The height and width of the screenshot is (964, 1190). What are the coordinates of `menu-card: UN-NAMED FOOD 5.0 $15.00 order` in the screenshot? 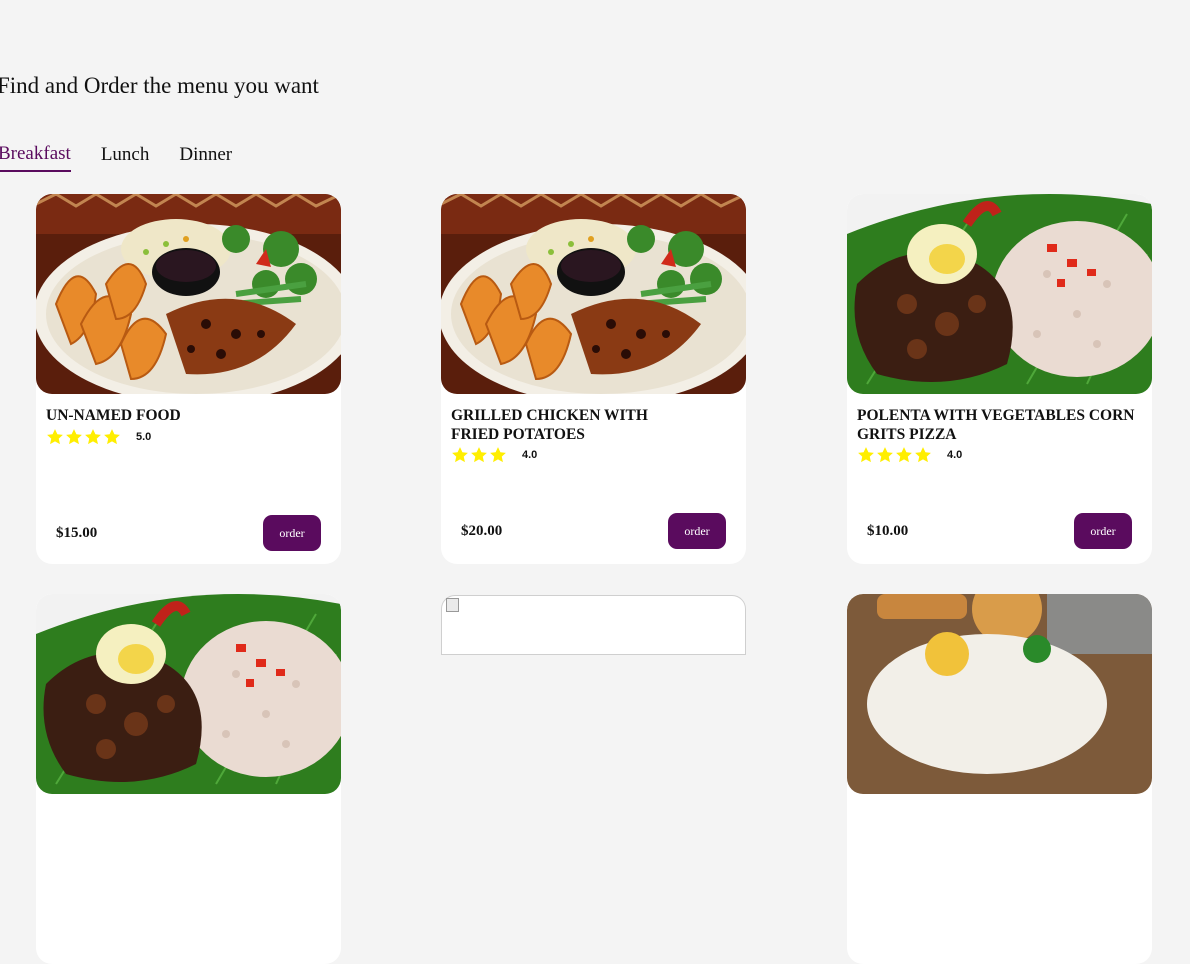 It's located at (188, 379).